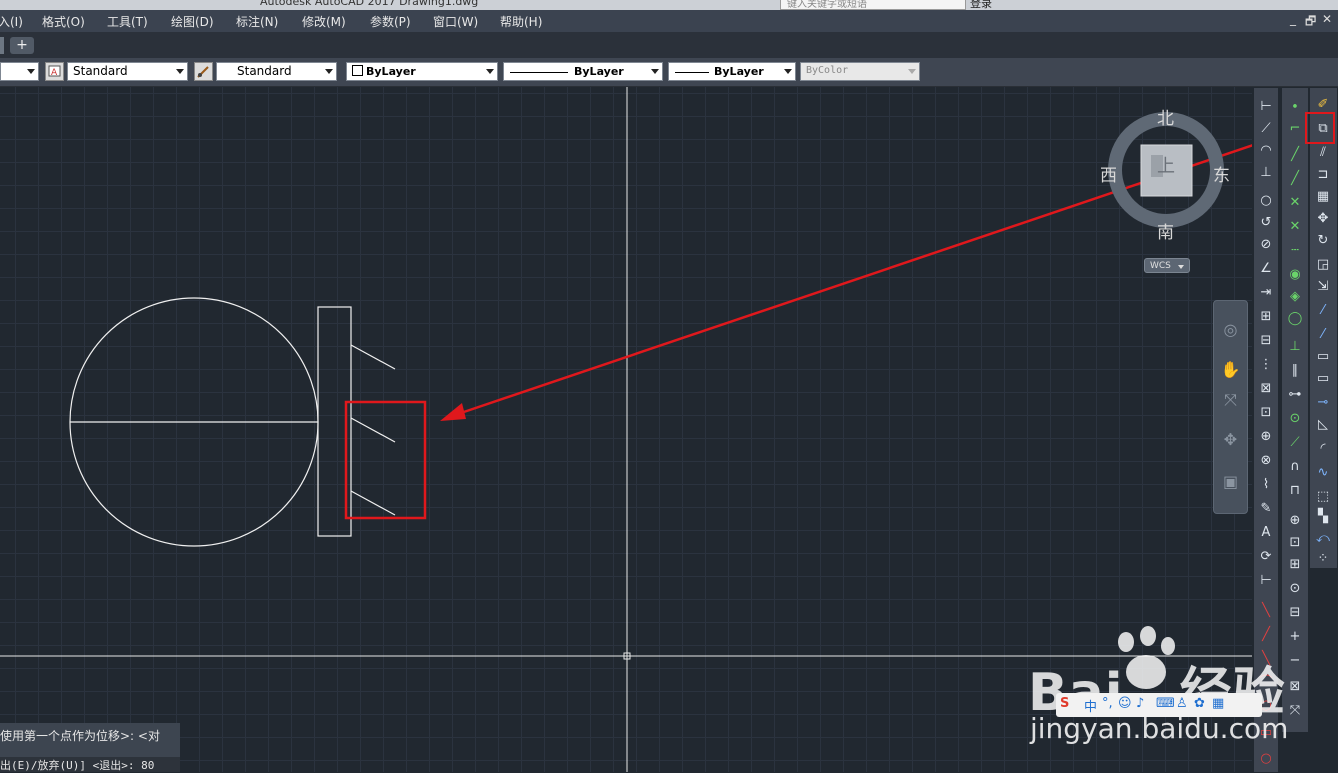 The width and height of the screenshot is (1338, 773). What do you see at coordinates (1230, 369) in the screenshot?
I see `pan-hand-icon: ✋` at bounding box center [1230, 369].